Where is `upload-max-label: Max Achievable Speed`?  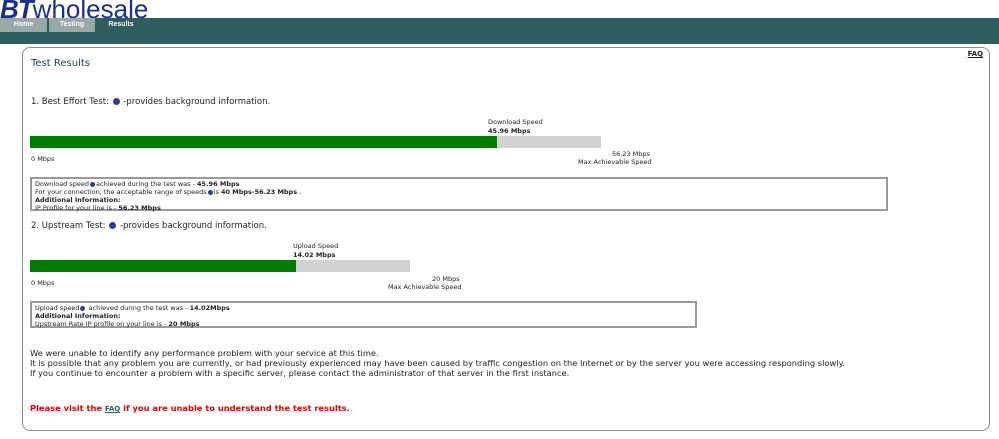 upload-max-label: Max Achievable Speed is located at coordinates (425, 287).